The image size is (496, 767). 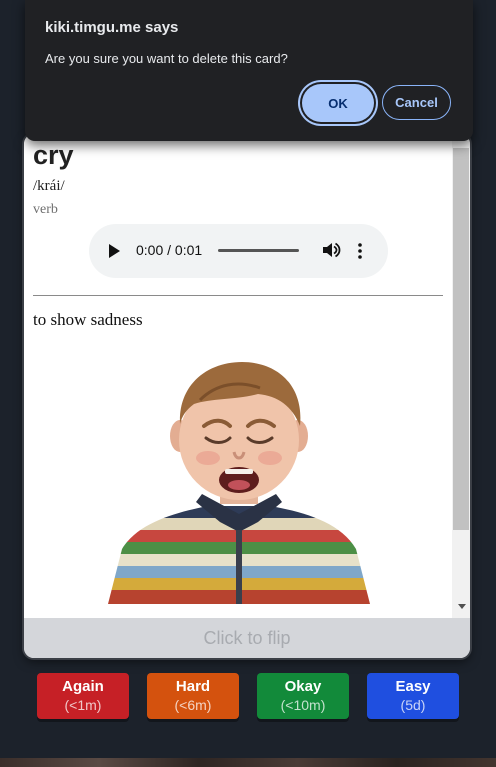 What do you see at coordinates (49, 186) in the screenshot?
I see `phonetic-text: /krái/` at bounding box center [49, 186].